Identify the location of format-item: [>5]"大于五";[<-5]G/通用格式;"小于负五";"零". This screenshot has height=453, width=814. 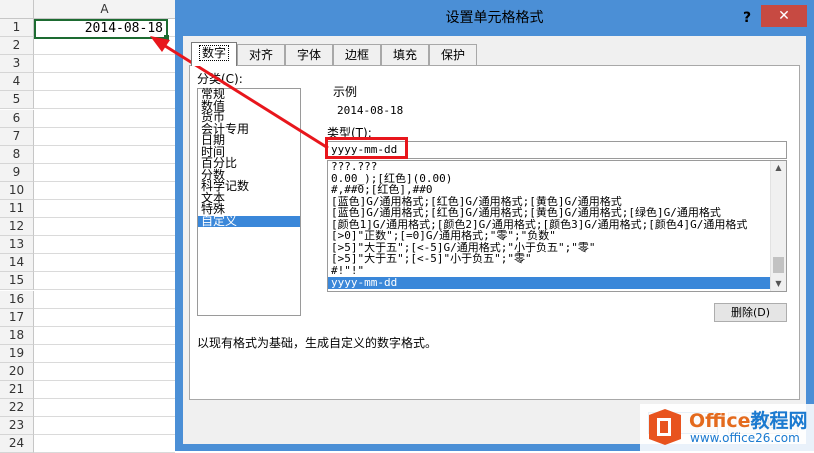
(551, 248).